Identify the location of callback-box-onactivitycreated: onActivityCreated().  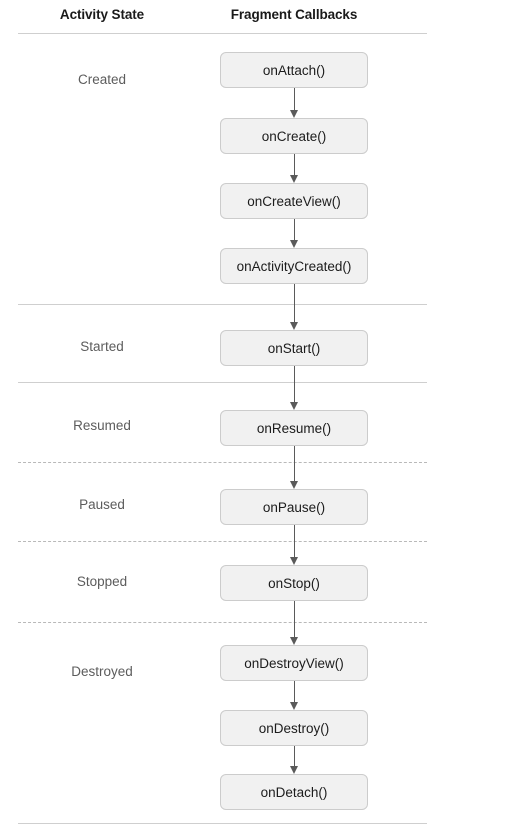
(294, 266).